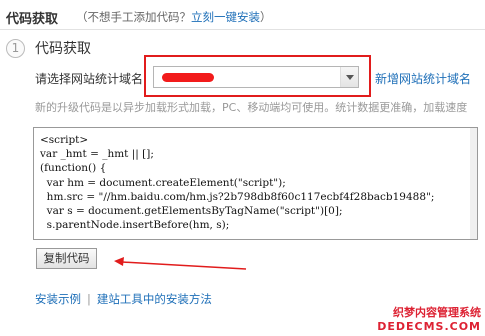  I want to click on watermark-en: DEDECMS.COM, so click(429, 326).